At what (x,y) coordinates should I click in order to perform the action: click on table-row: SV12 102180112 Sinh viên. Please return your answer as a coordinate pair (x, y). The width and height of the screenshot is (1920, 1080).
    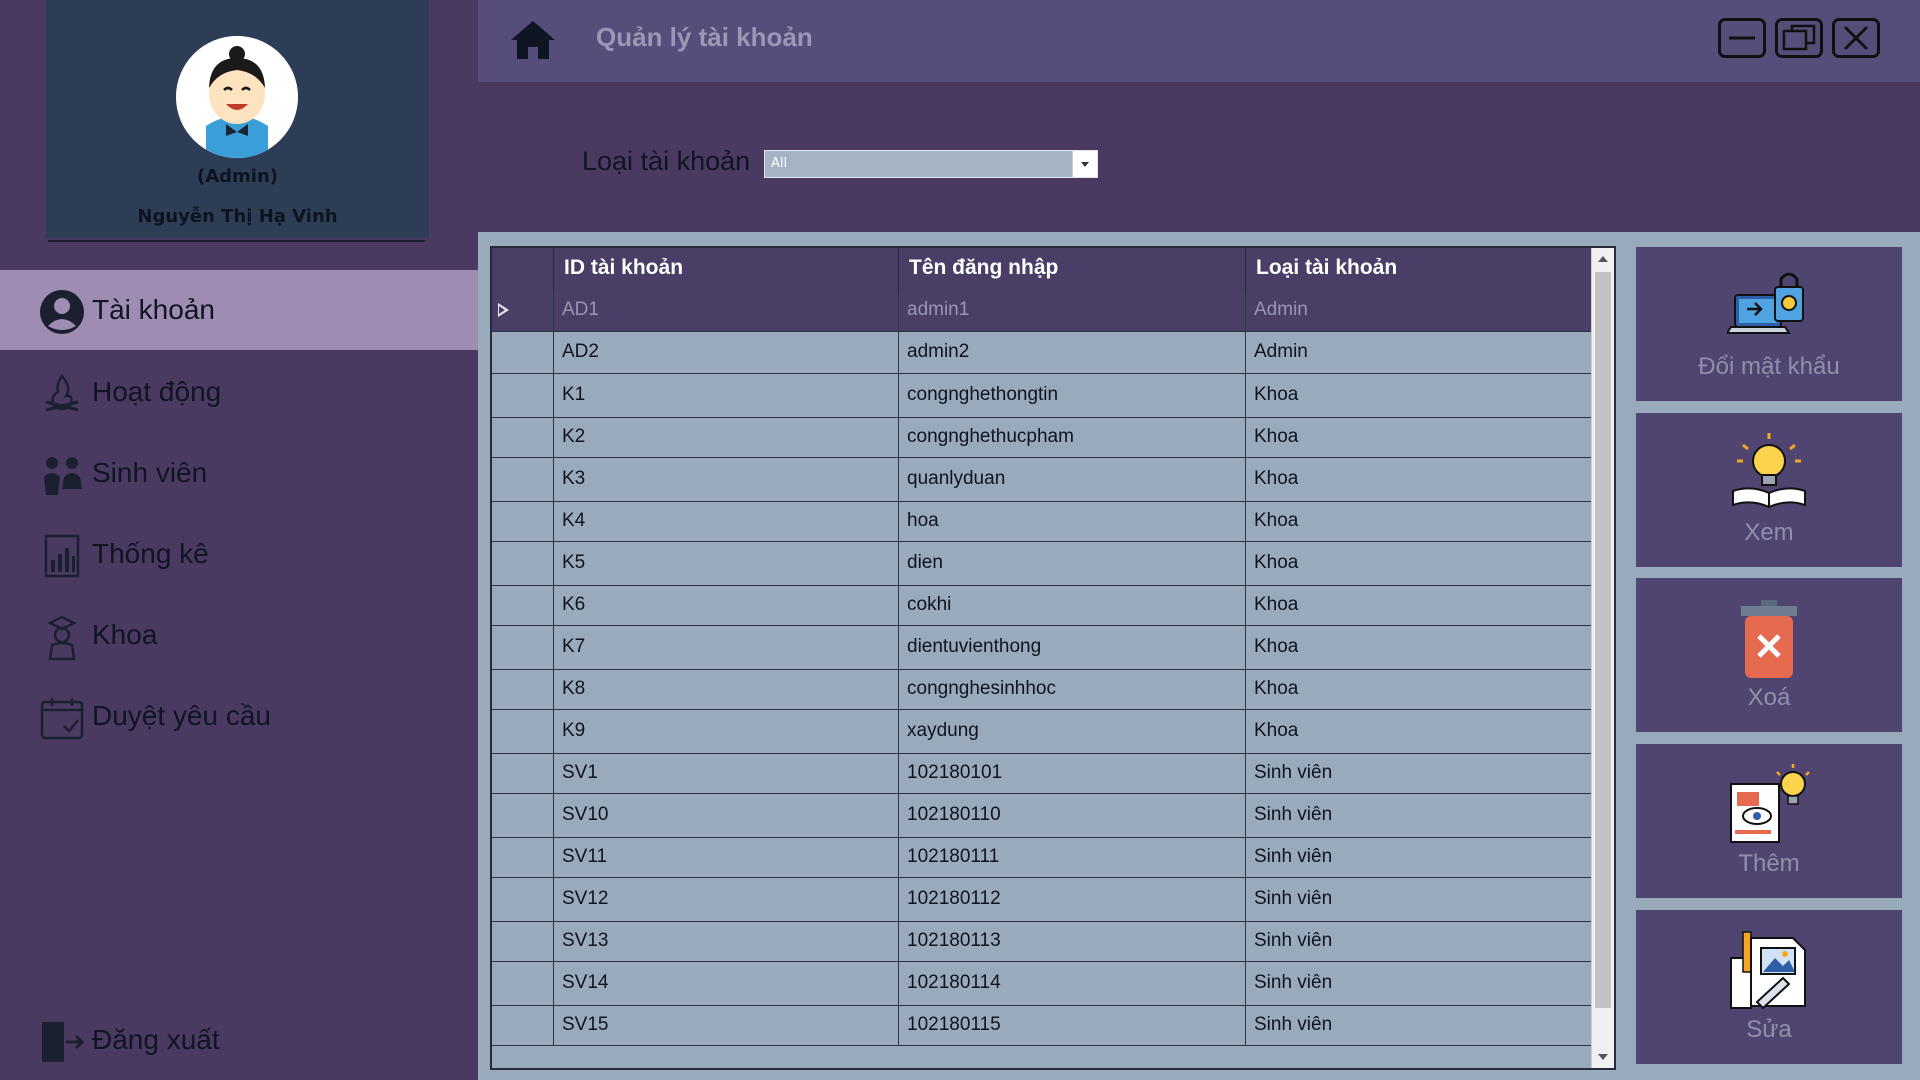
    Looking at the image, I should click on (1042, 900).